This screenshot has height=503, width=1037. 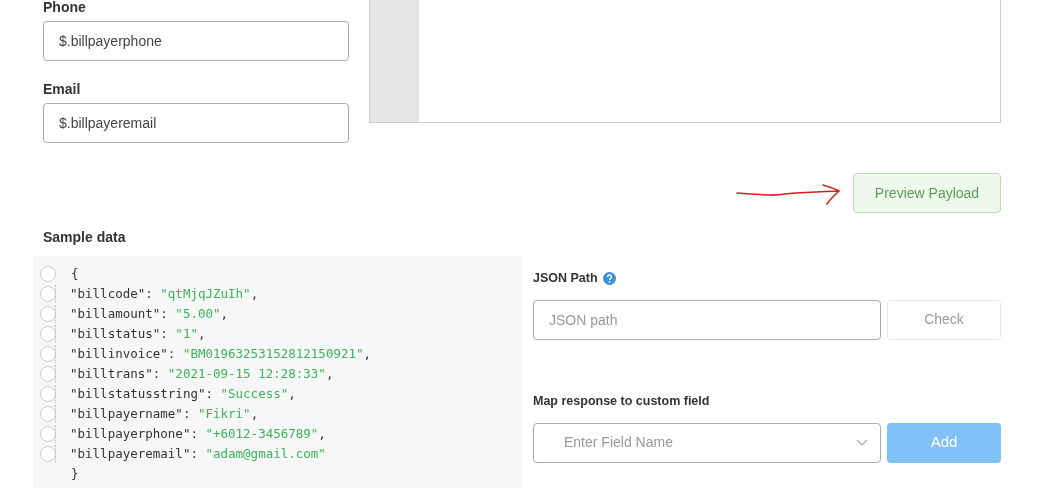 What do you see at coordinates (190, 434) in the screenshot?
I see `code-line: "billpayerphone": "+6012-3456789",` at bounding box center [190, 434].